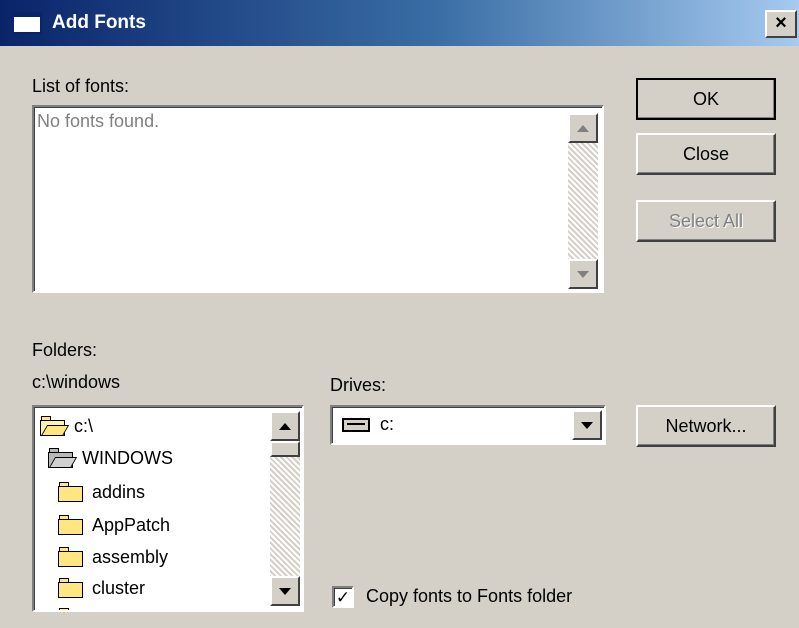 Image resolution: width=799 pixels, height=628 pixels. I want to click on fonts-list-label: List of fonts:, so click(81, 86).